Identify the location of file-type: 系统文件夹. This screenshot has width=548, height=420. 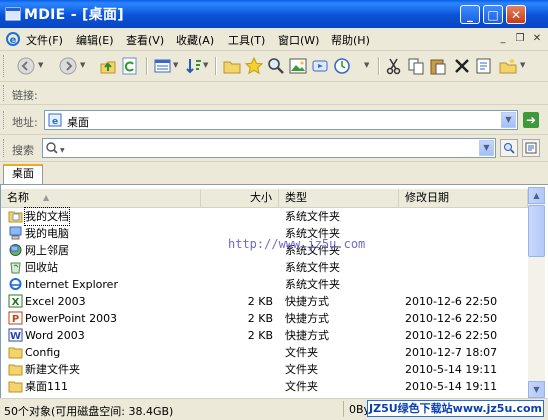
(312, 216).